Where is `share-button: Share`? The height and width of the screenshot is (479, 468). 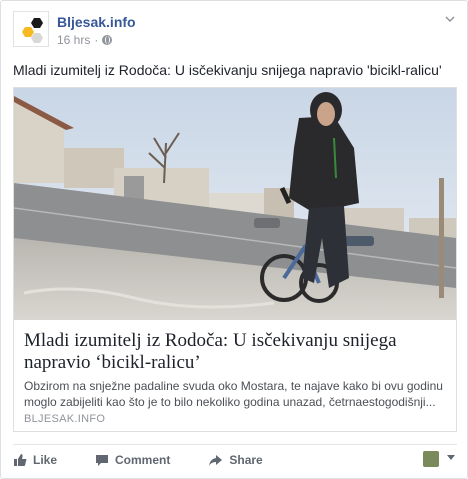
share-button: Share is located at coordinates (235, 460).